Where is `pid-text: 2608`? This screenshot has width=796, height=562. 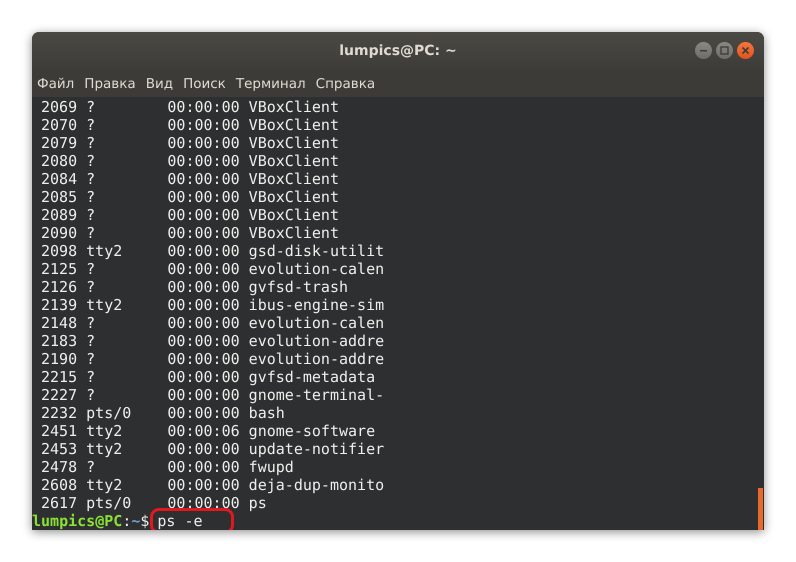 pid-text: 2608 is located at coordinates (59, 485).